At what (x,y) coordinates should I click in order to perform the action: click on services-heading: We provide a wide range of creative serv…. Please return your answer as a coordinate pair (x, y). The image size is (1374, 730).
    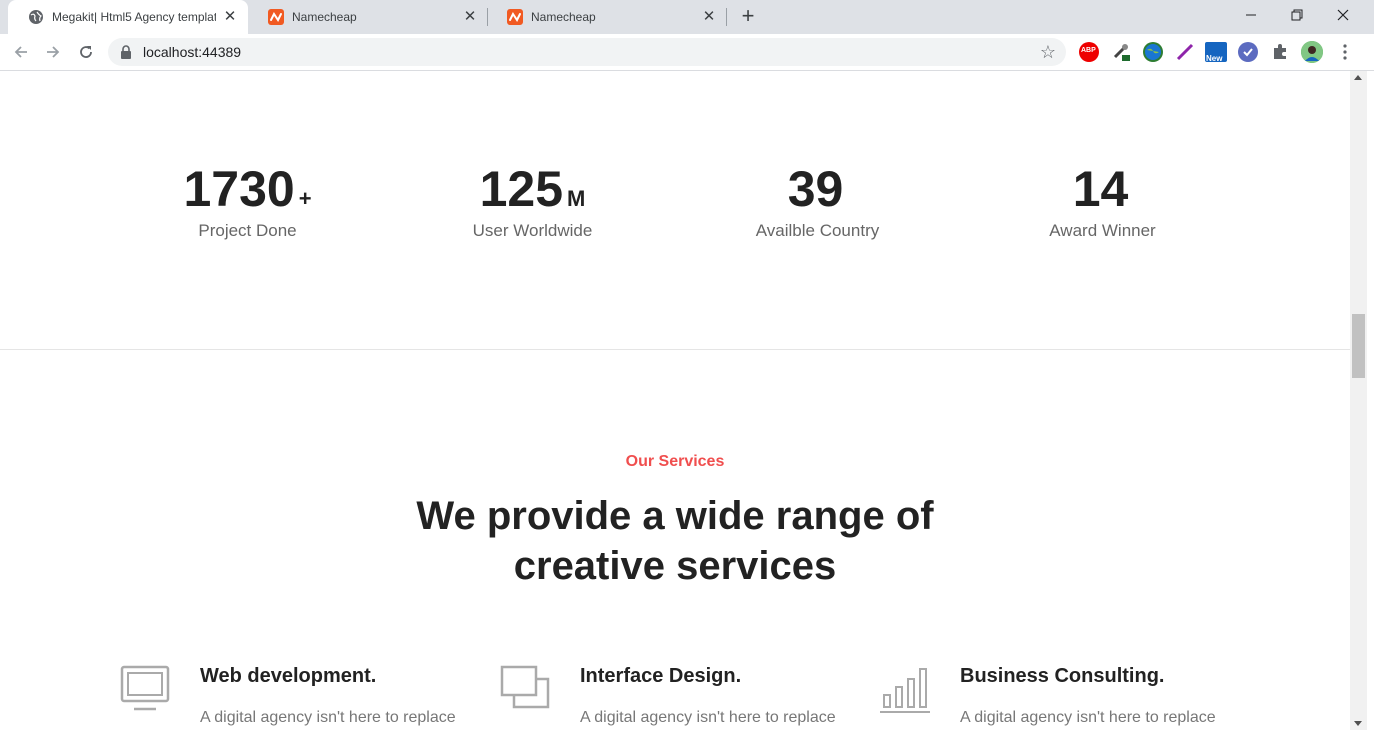
    Looking at the image, I should click on (675, 541).